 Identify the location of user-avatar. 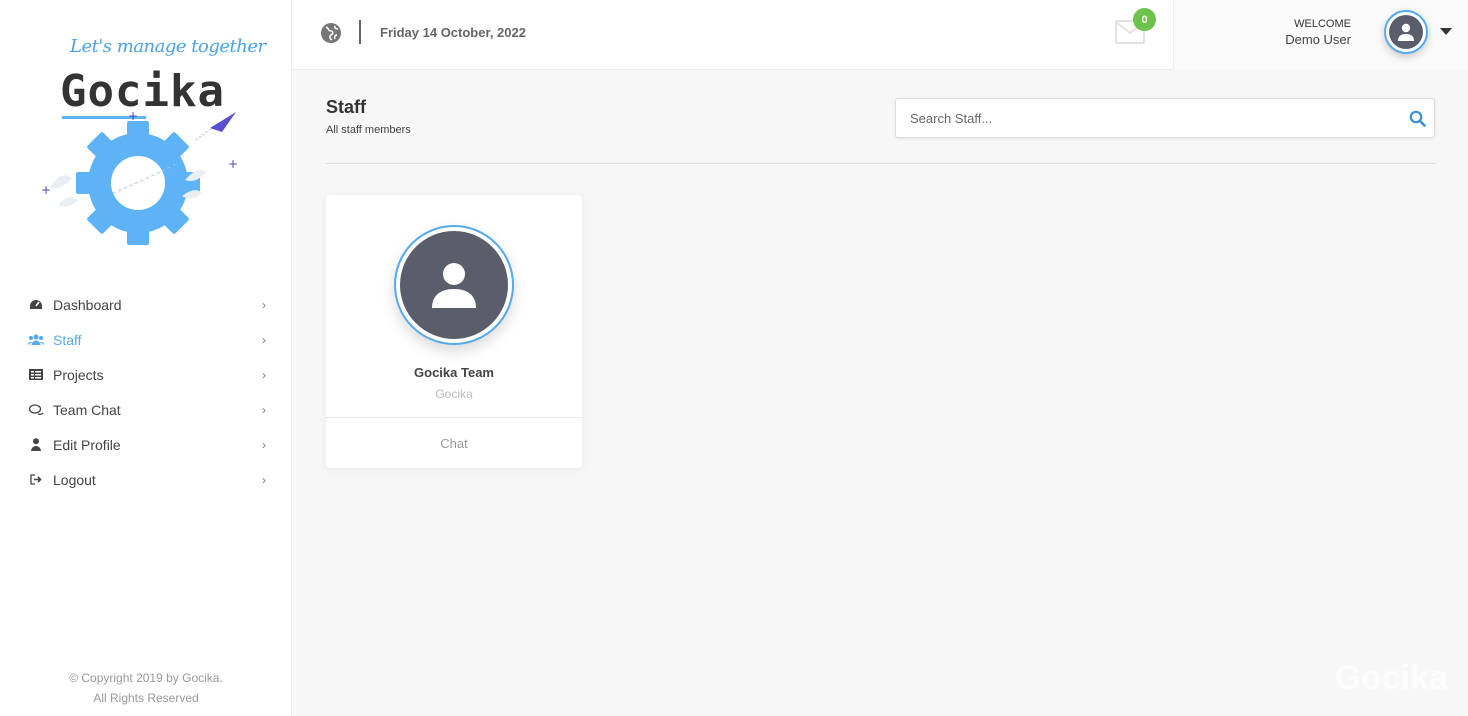
(1406, 32).